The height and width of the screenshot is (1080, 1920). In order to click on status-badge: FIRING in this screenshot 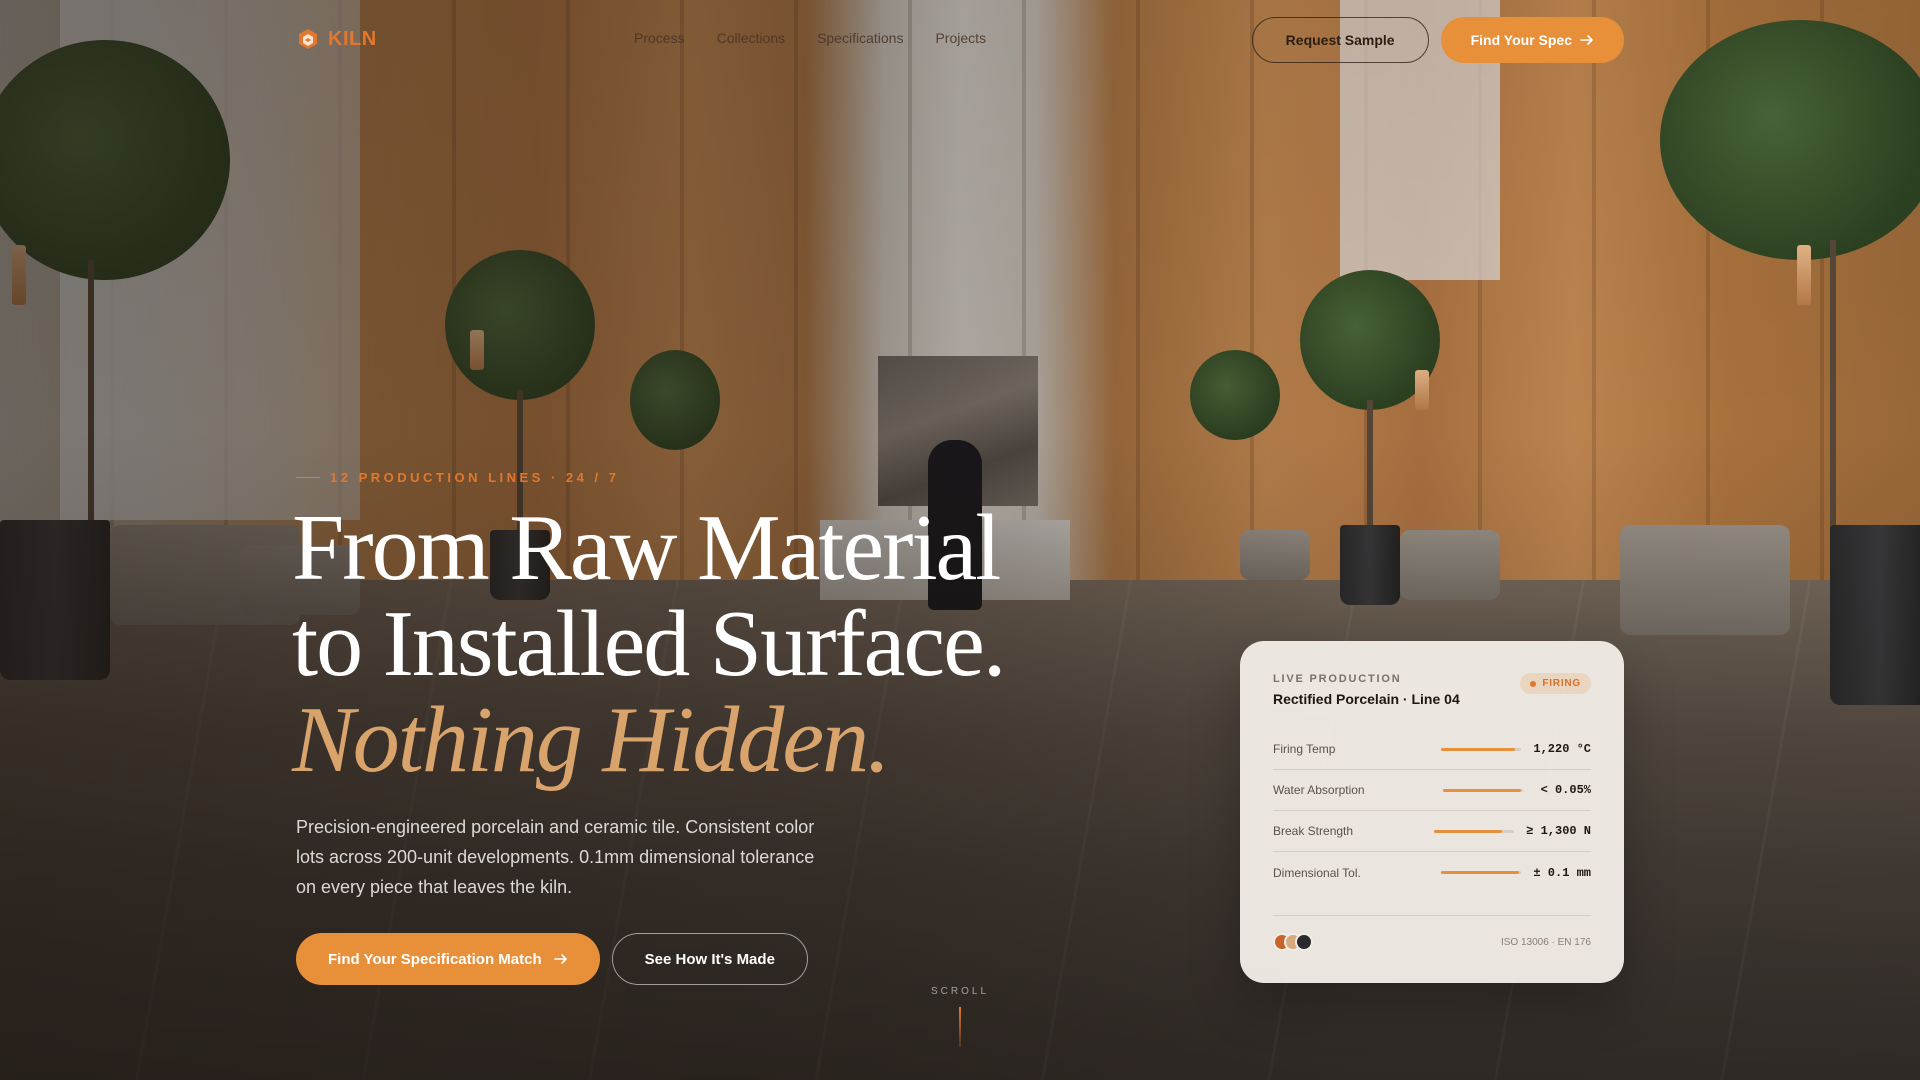, I will do `click(1555, 683)`.